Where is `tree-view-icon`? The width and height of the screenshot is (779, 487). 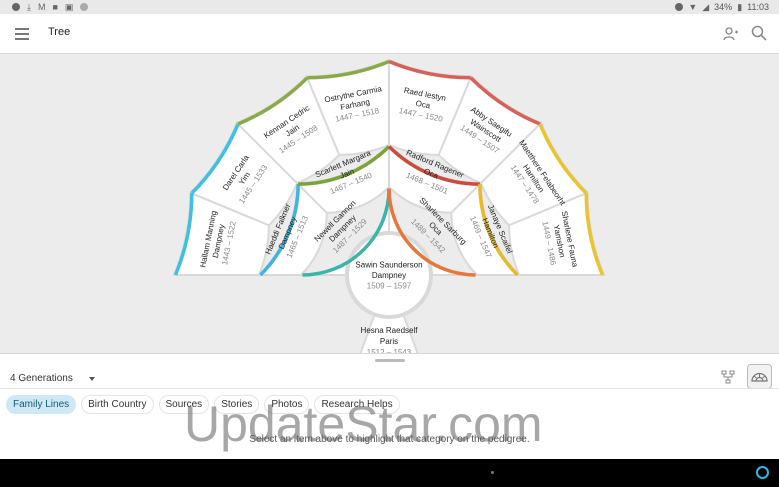
tree-view-icon is located at coordinates (728, 377).